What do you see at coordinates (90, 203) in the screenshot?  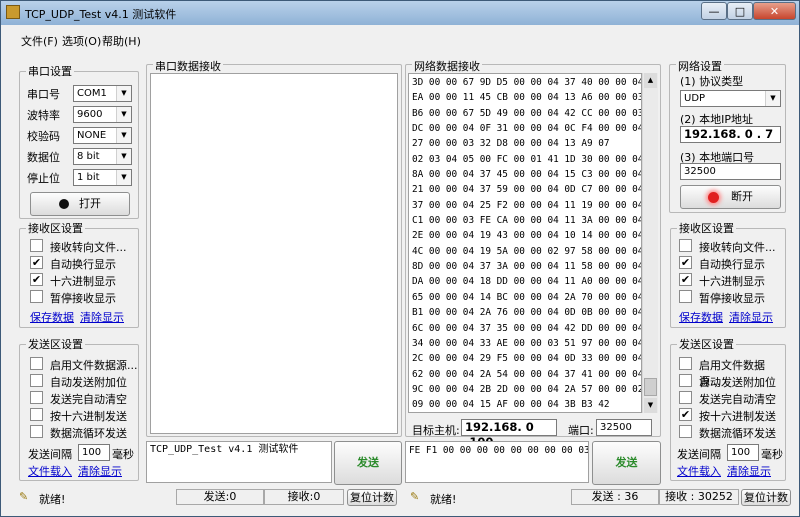 I see `open-port-label: 打开` at bounding box center [90, 203].